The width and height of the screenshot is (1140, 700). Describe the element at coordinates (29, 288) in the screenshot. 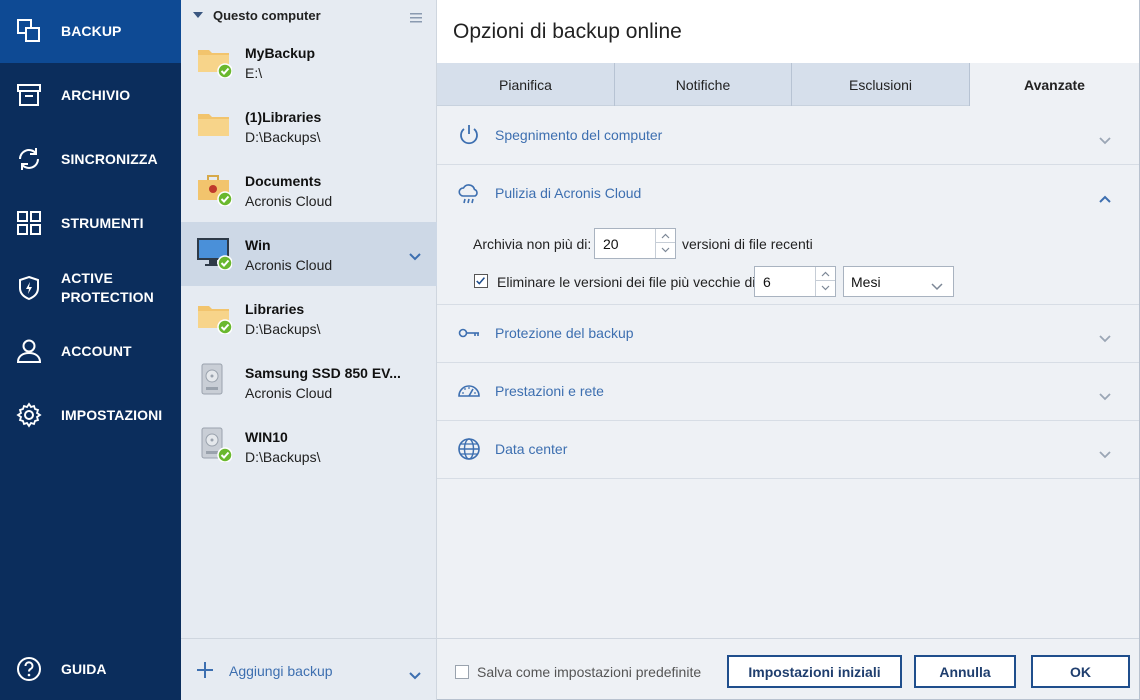

I see `shield-bolt-icon` at that location.